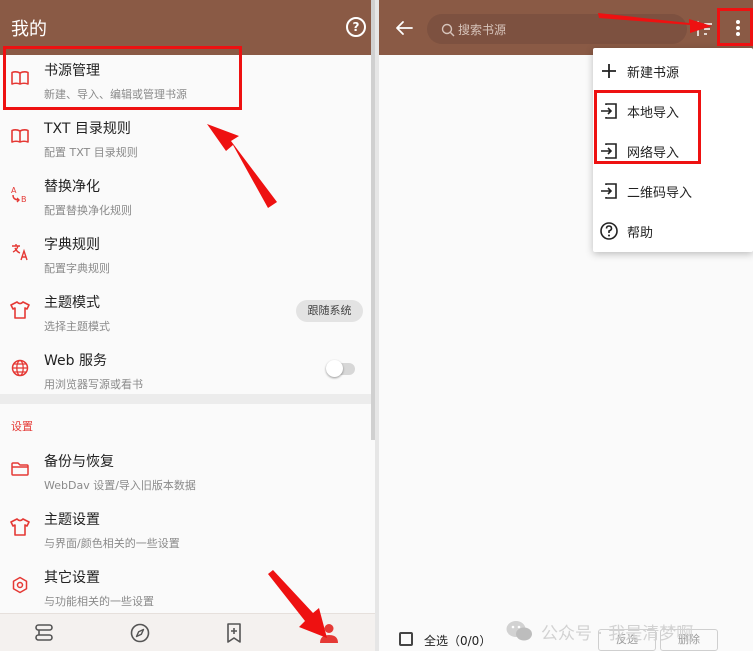 The image size is (753, 651). I want to click on search-placeholder: 搜索书源, so click(482, 30).